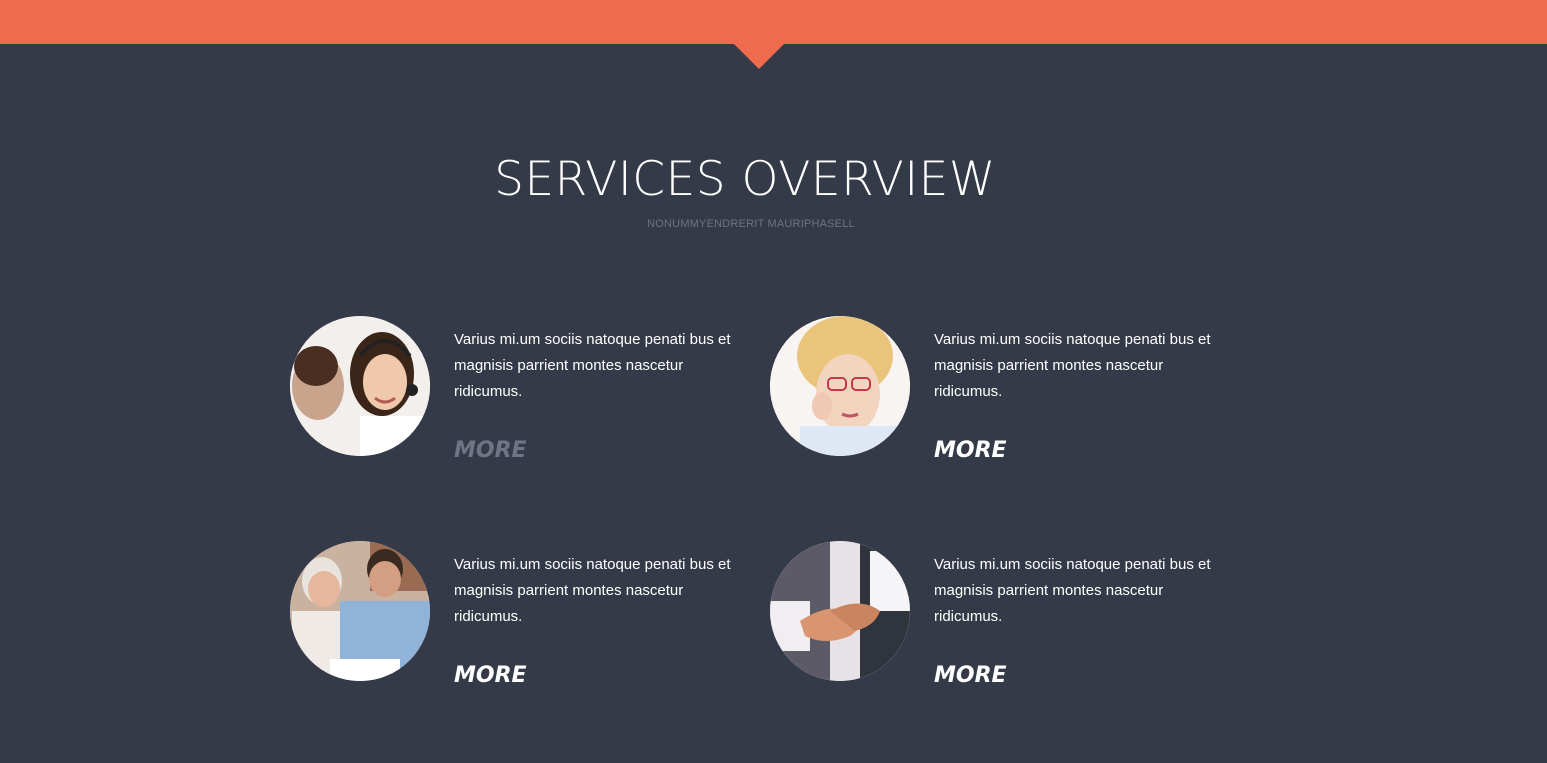  I want to click on woman-with-glasses-photo, so click(840, 386).